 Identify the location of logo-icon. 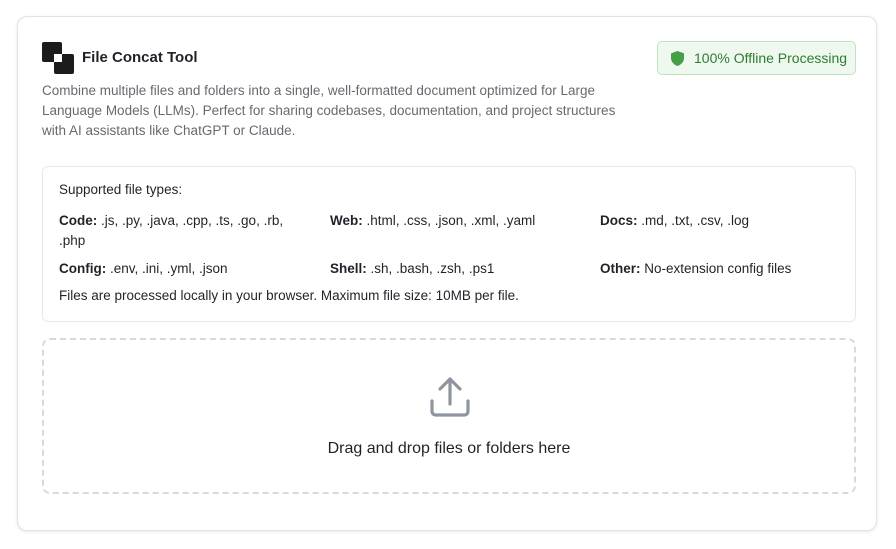
(58, 58).